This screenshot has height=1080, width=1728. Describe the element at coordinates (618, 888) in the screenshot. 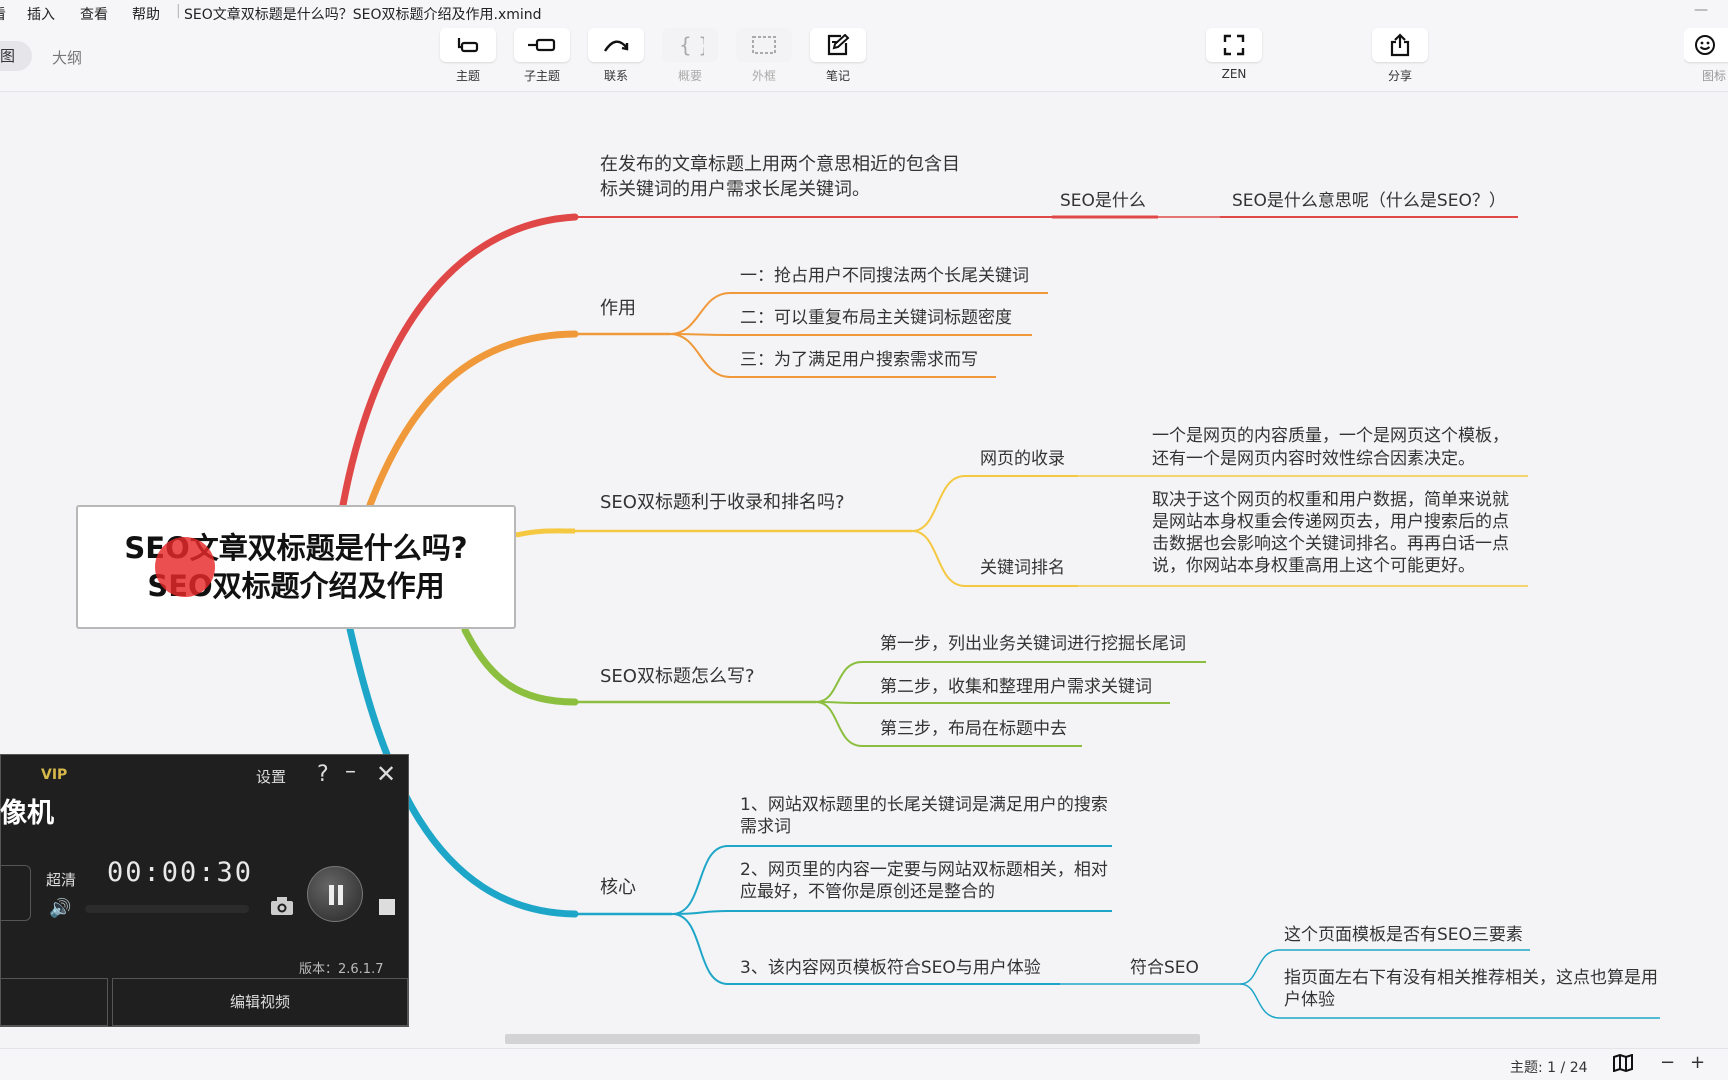

I see `topic-core: 核心` at that location.